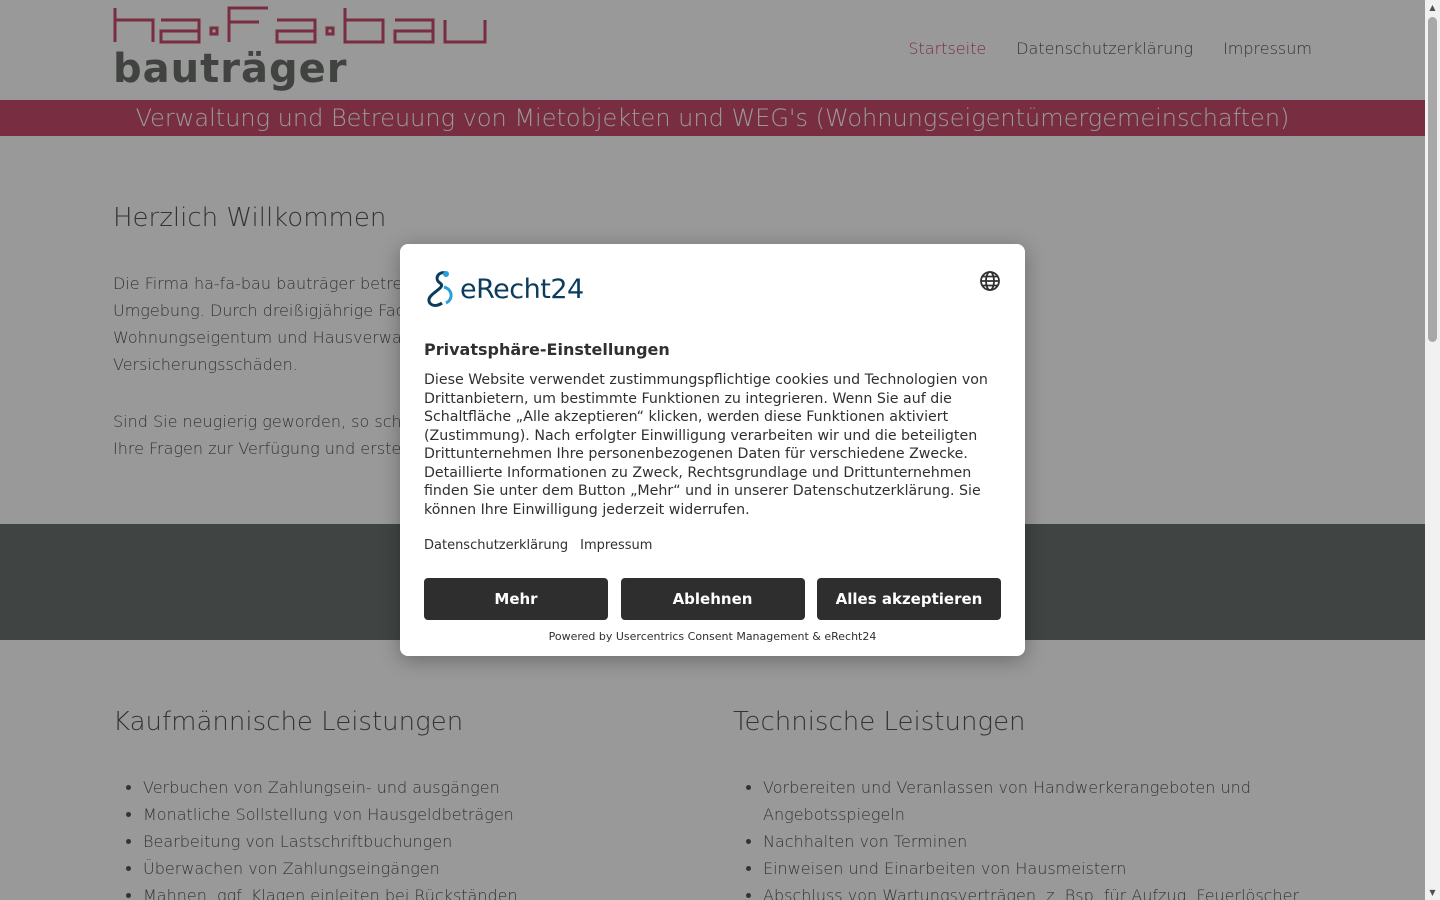 The image size is (1440, 900). What do you see at coordinates (909, 599) in the screenshot?
I see `accept-all-button: Alles akzeptieren` at bounding box center [909, 599].